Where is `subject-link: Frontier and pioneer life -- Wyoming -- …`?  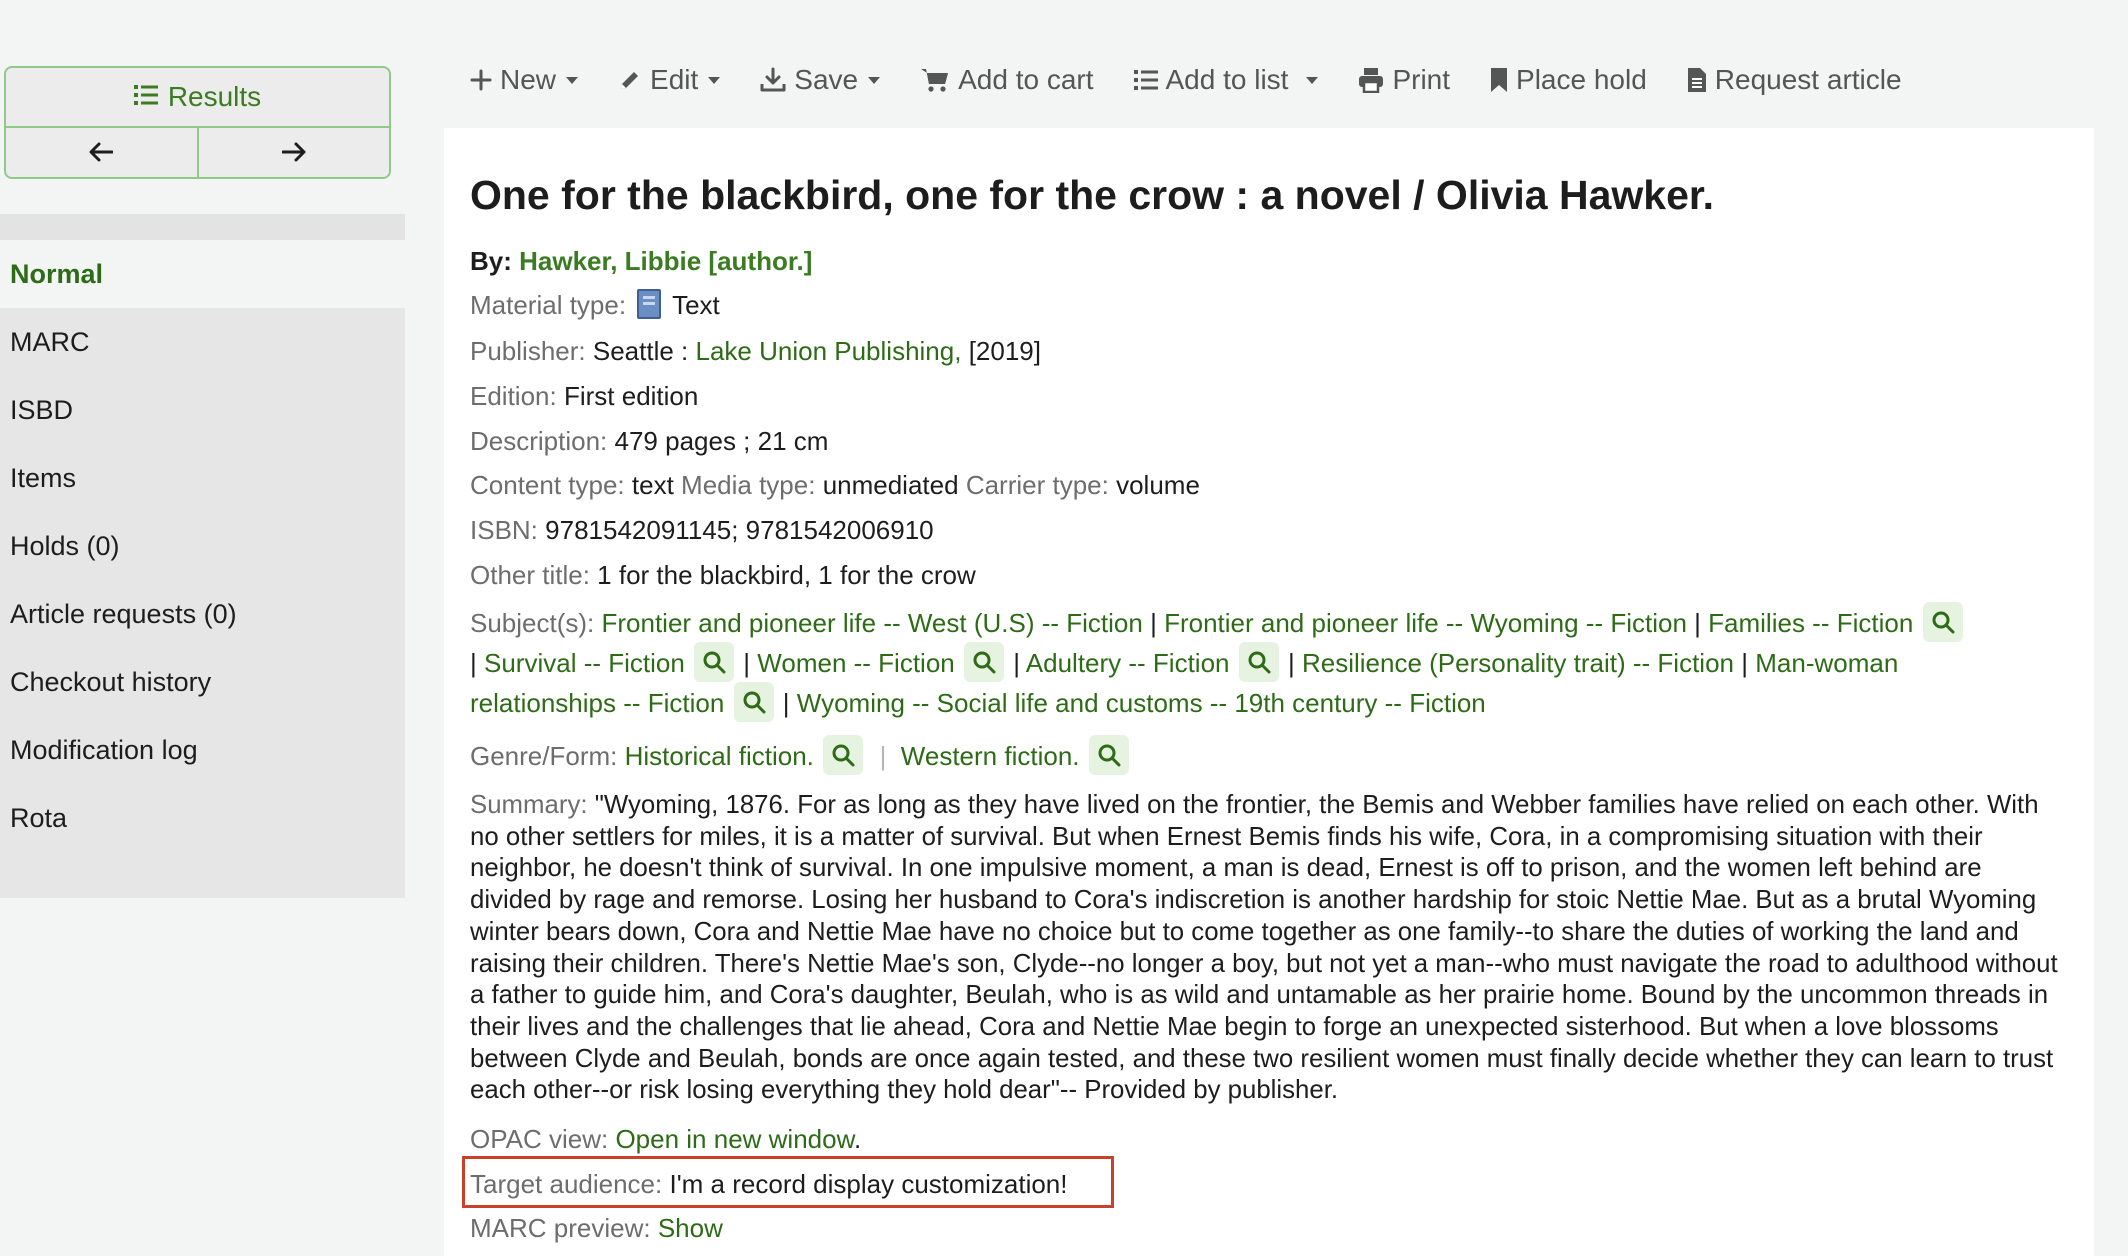
subject-link: Frontier and pioneer life -- Wyoming -- … is located at coordinates (1425, 623).